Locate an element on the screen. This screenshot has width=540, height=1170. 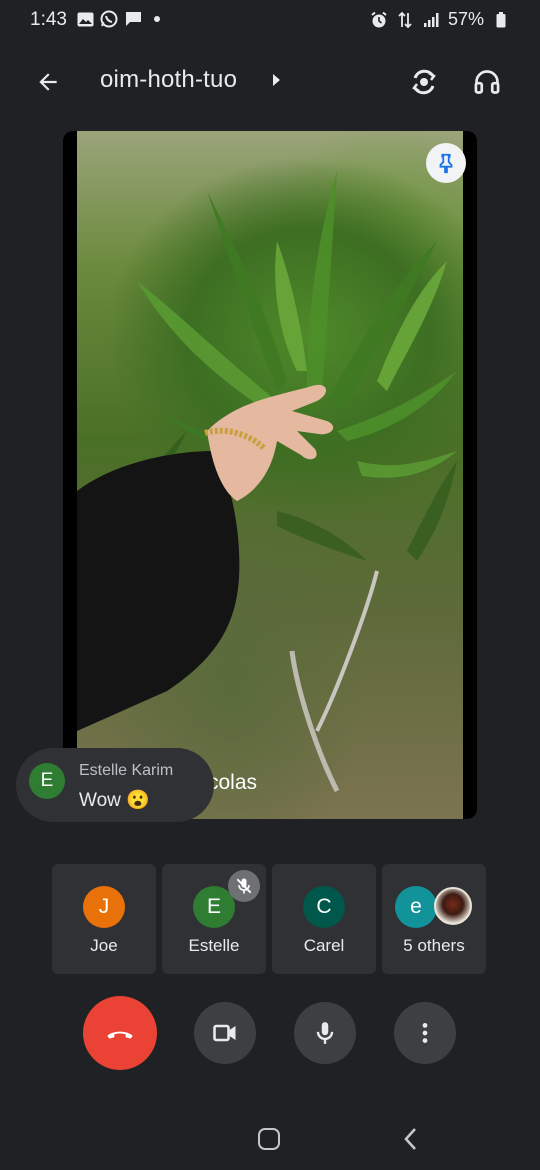
data-arrows-icon is located at coordinates (405, 20).